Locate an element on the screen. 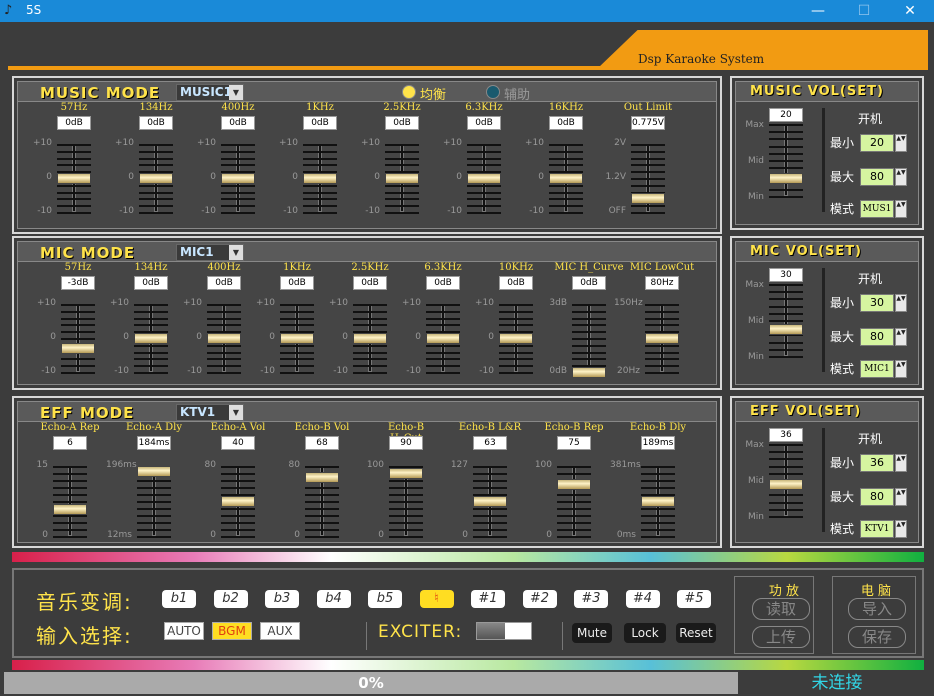 Image resolution: width=934 pixels, height=696 pixels. min-value: 20 is located at coordinates (877, 143).